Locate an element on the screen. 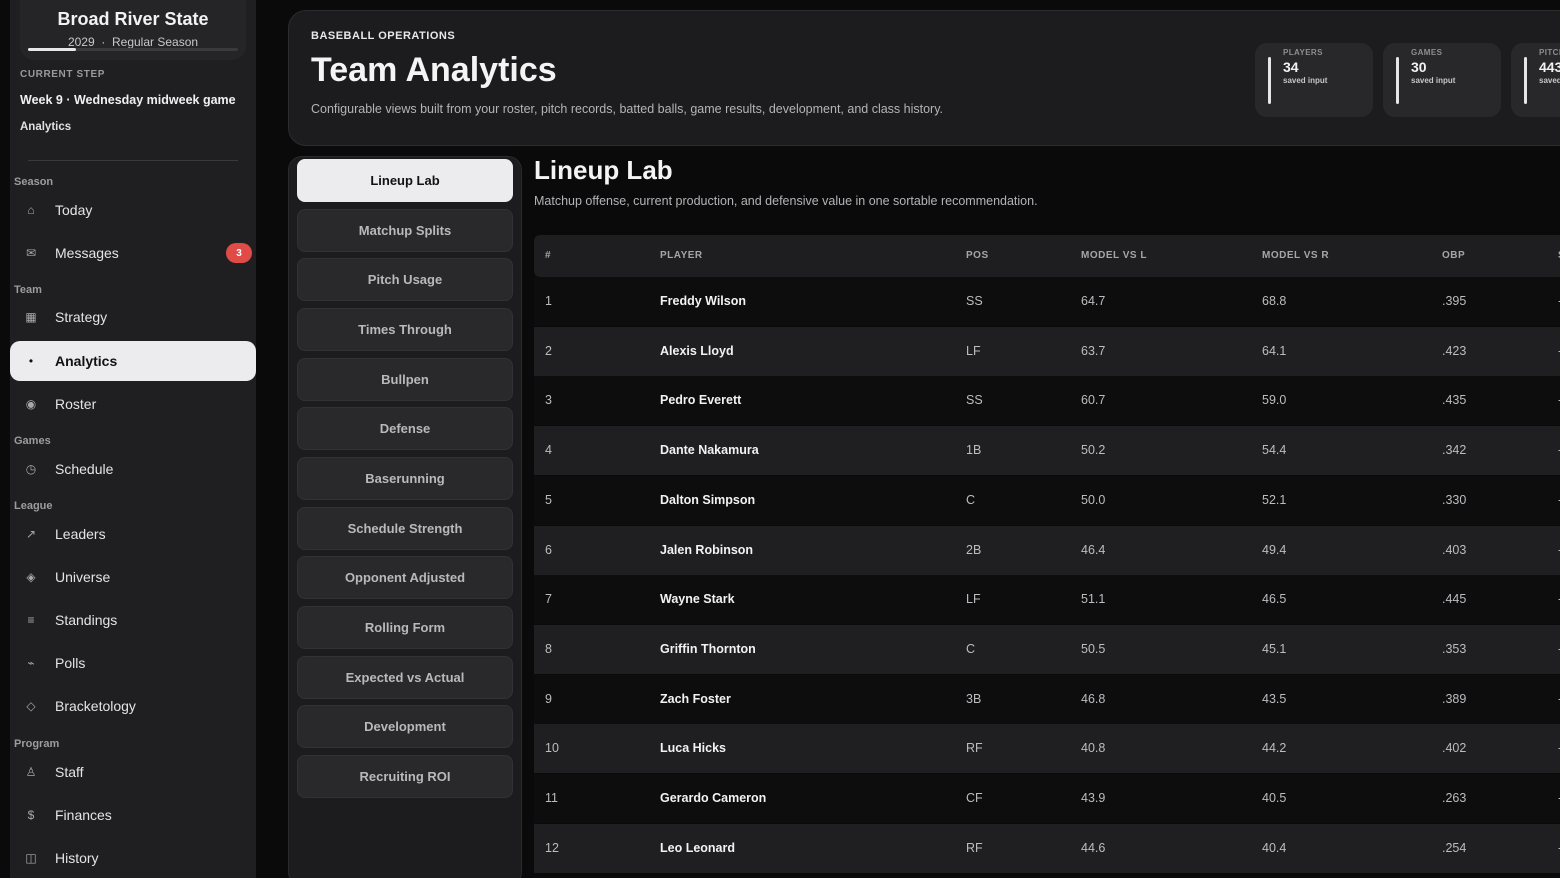 The height and width of the screenshot is (878, 1560). view-tab-opponent-adjusted: Opponent Adjusted is located at coordinates (405, 577).